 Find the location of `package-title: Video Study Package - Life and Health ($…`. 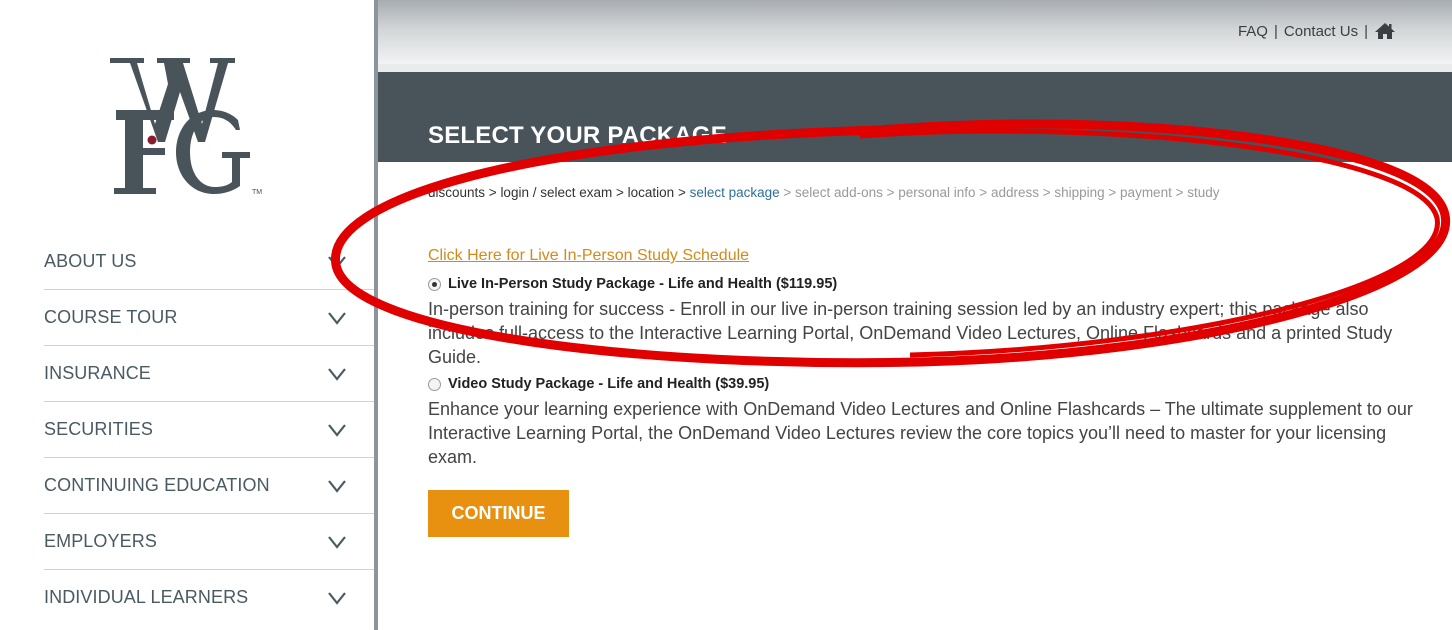

package-title: Video Study Package - Life and Health ($… is located at coordinates (609, 384).